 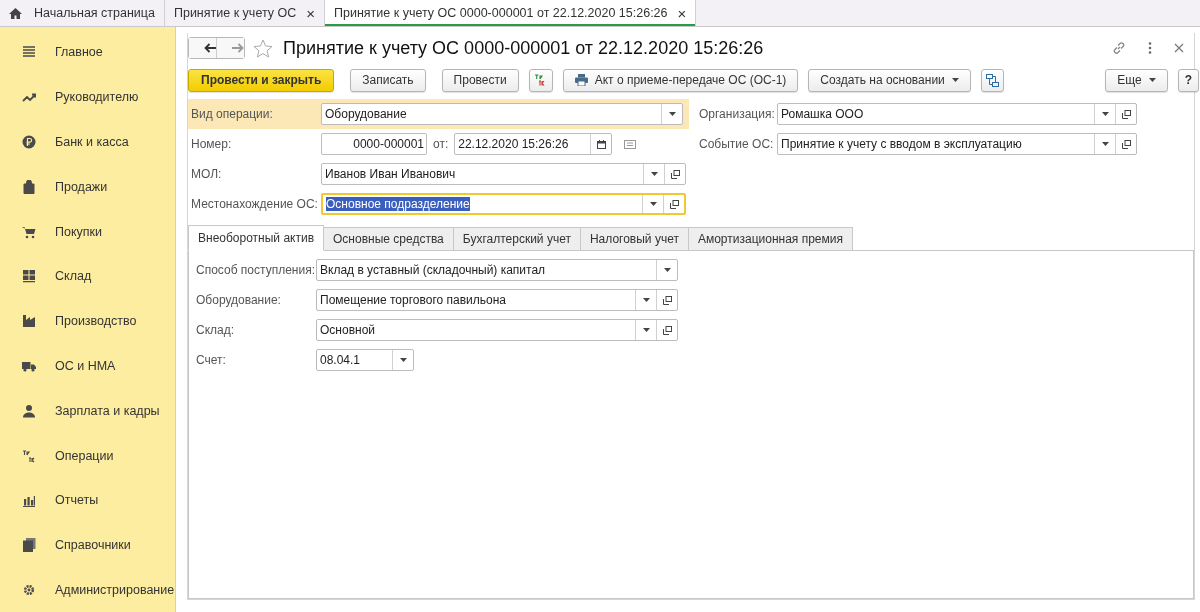 What do you see at coordinates (441, 144) in the screenshot?
I see `field-label: от:` at bounding box center [441, 144].